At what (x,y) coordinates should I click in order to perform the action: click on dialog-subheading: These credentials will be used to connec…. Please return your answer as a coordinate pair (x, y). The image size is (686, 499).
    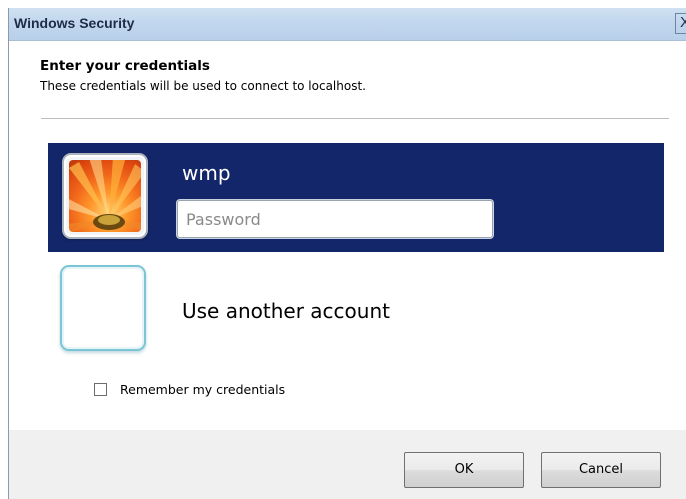
    Looking at the image, I should click on (203, 86).